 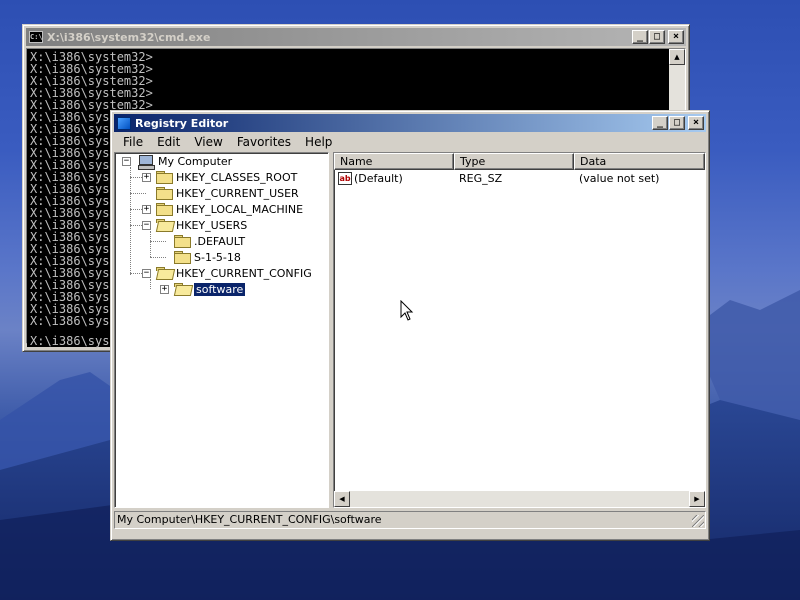 What do you see at coordinates (378, 178) in the screenshot?
I see `value-name: (Default)` at bounding box center [378, 178].